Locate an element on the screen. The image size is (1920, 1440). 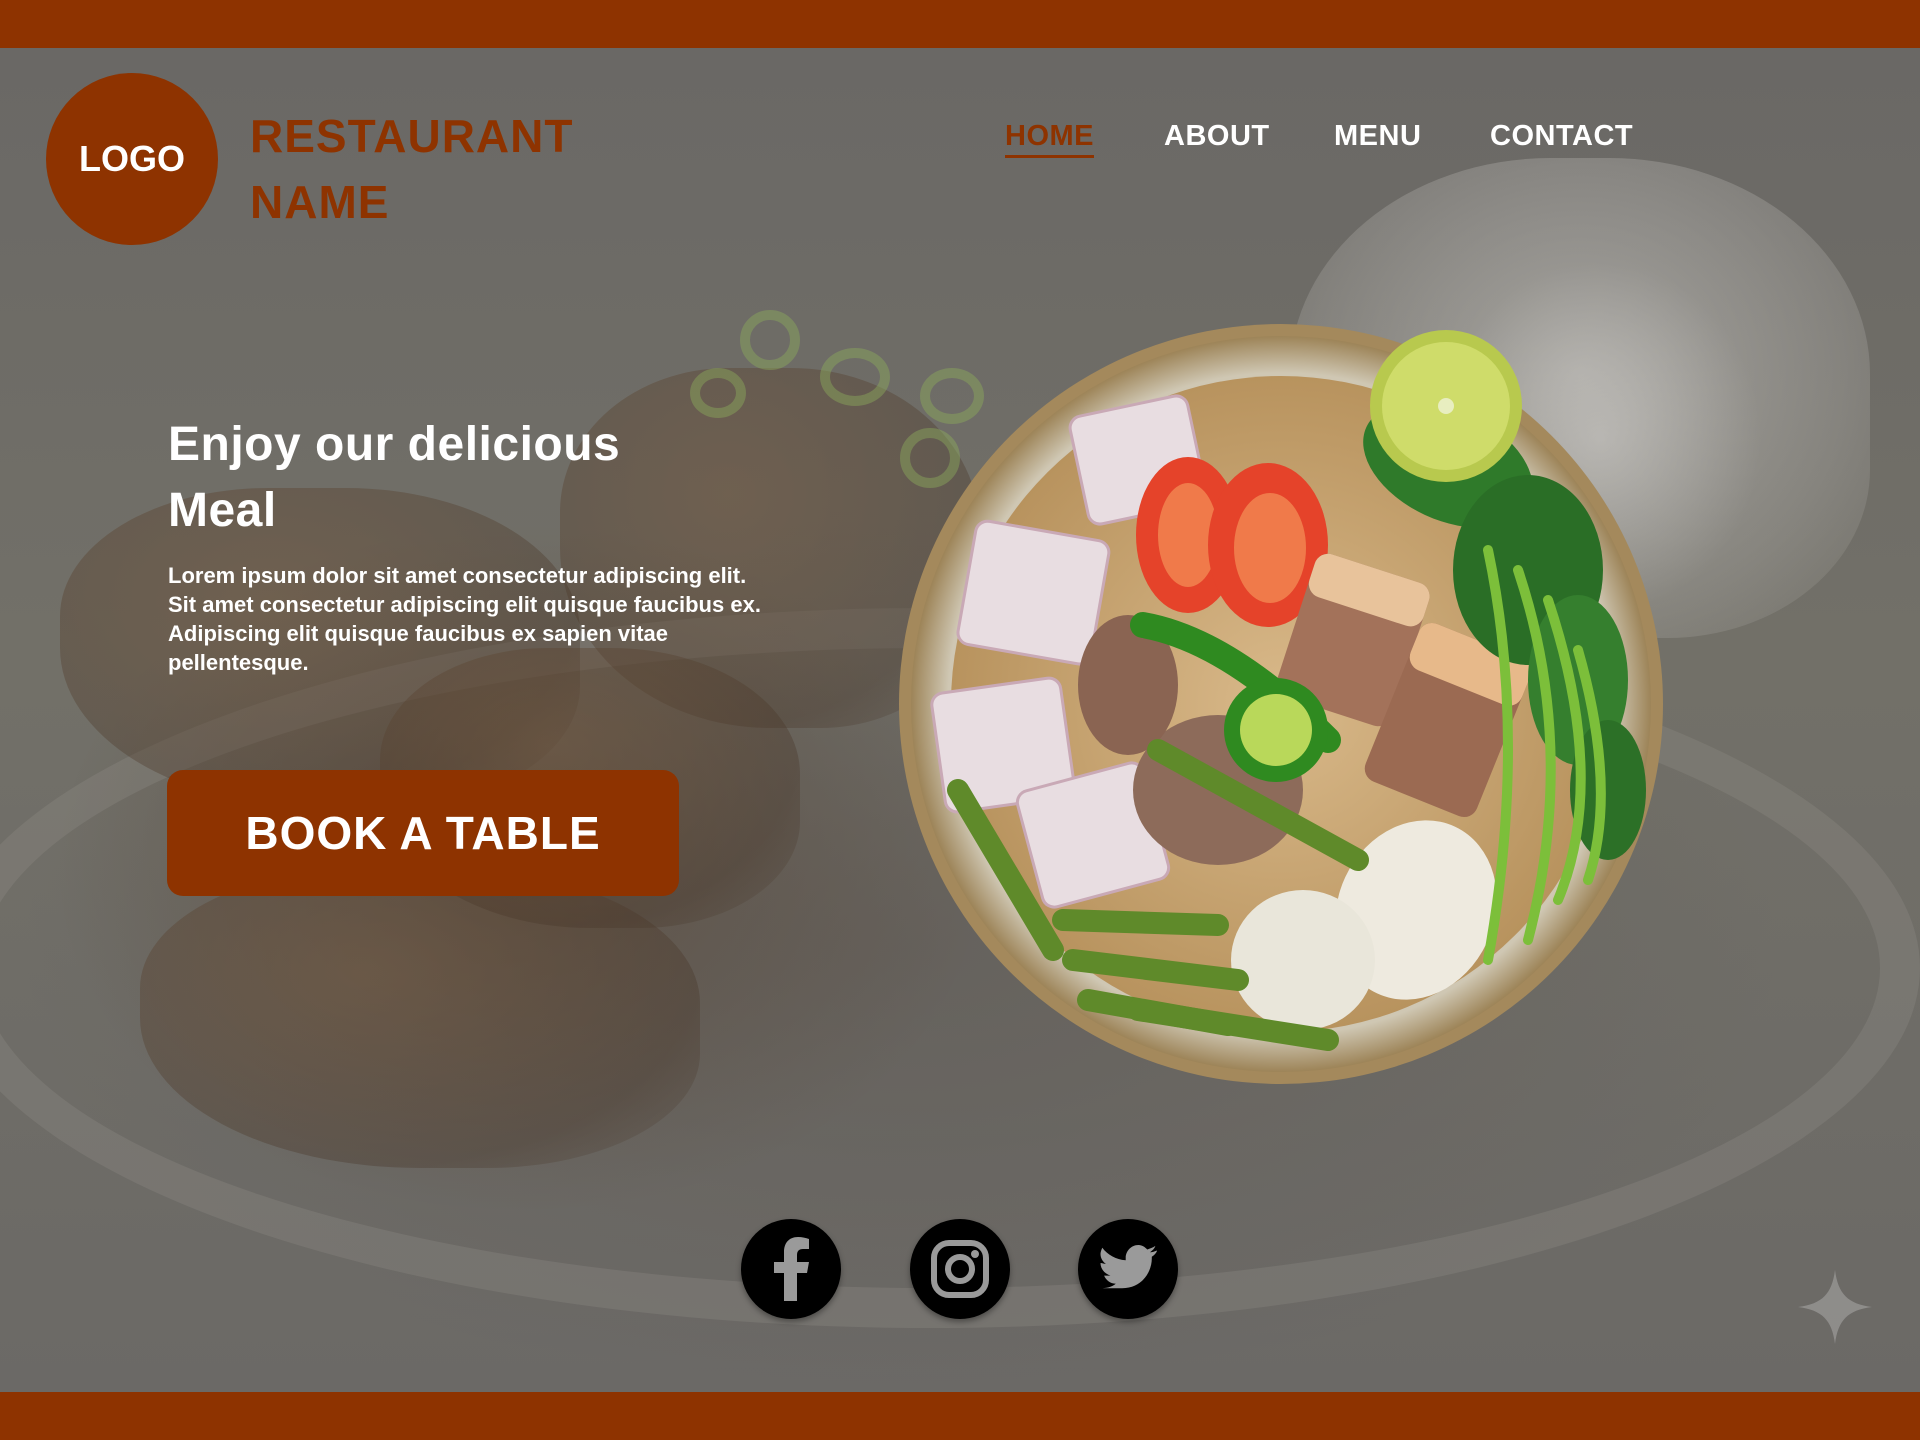
instagram-link is located at coordinates (960, 1269).